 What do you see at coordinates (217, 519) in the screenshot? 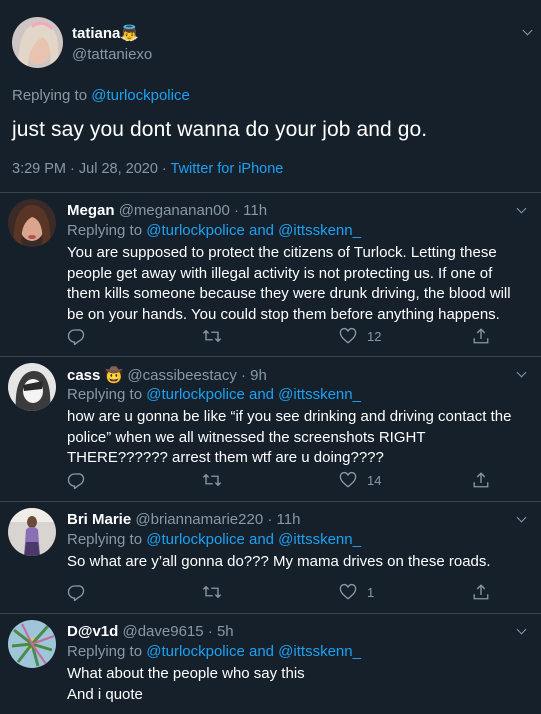
I see `author-handle: @briannamarie220 · 11h` at bounding box center [217, 519].